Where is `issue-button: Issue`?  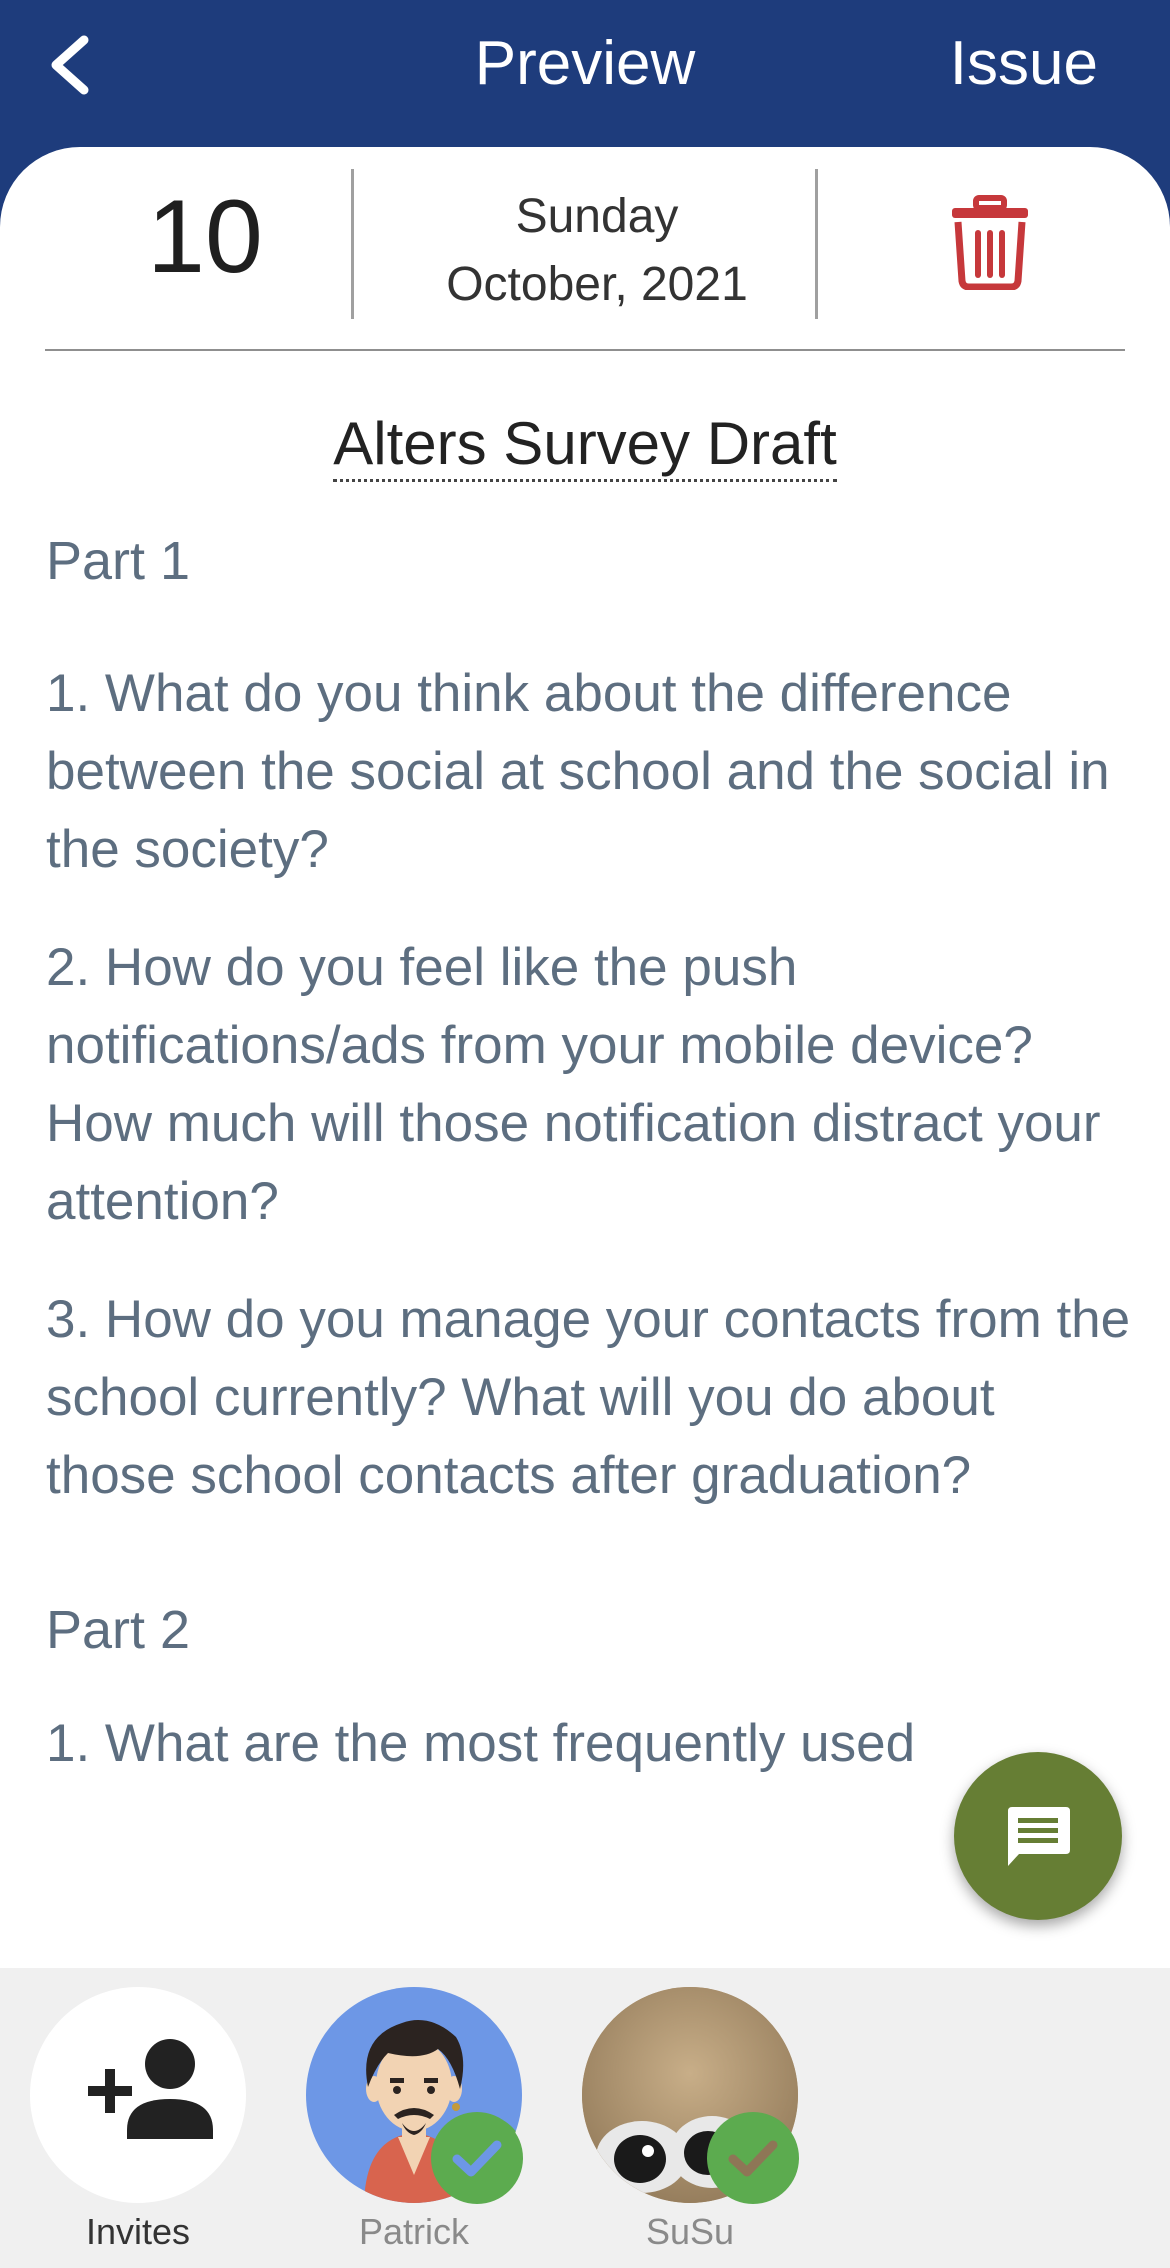 issue-button: Issue is located at coordinates (1024, 63).